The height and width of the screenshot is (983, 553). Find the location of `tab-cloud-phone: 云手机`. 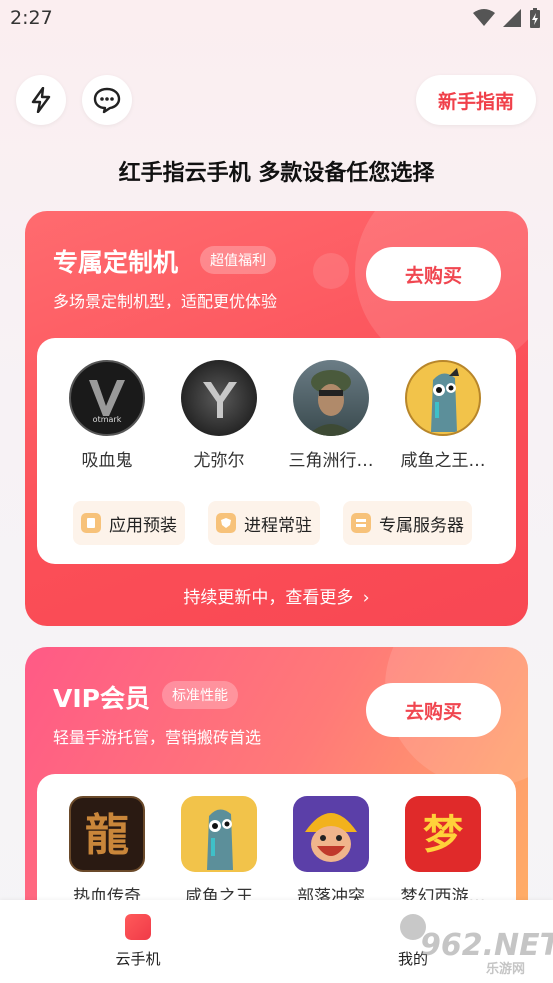

tab-cloud-phone: 云手机 is located at coordinates (138, 939).